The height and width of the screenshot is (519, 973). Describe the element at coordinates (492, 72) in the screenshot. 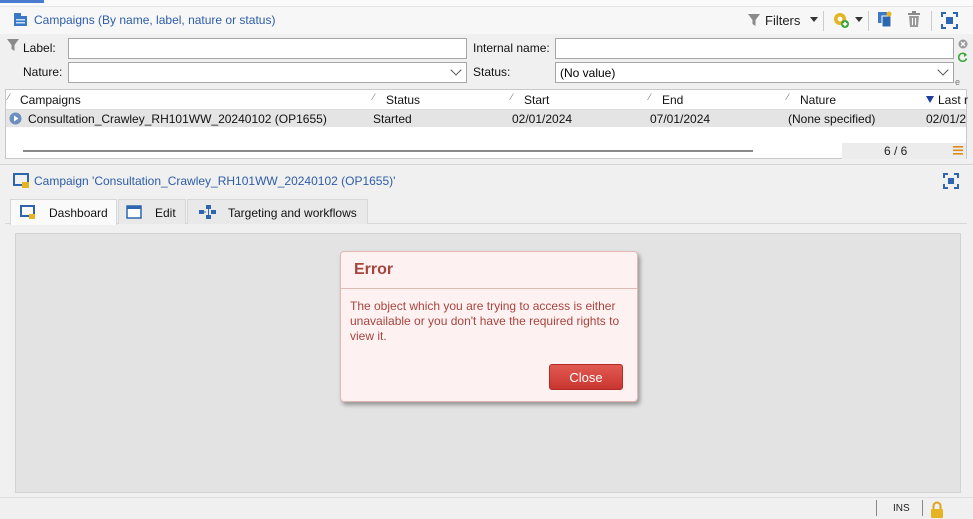

I see `status-label: Status:` at that location.